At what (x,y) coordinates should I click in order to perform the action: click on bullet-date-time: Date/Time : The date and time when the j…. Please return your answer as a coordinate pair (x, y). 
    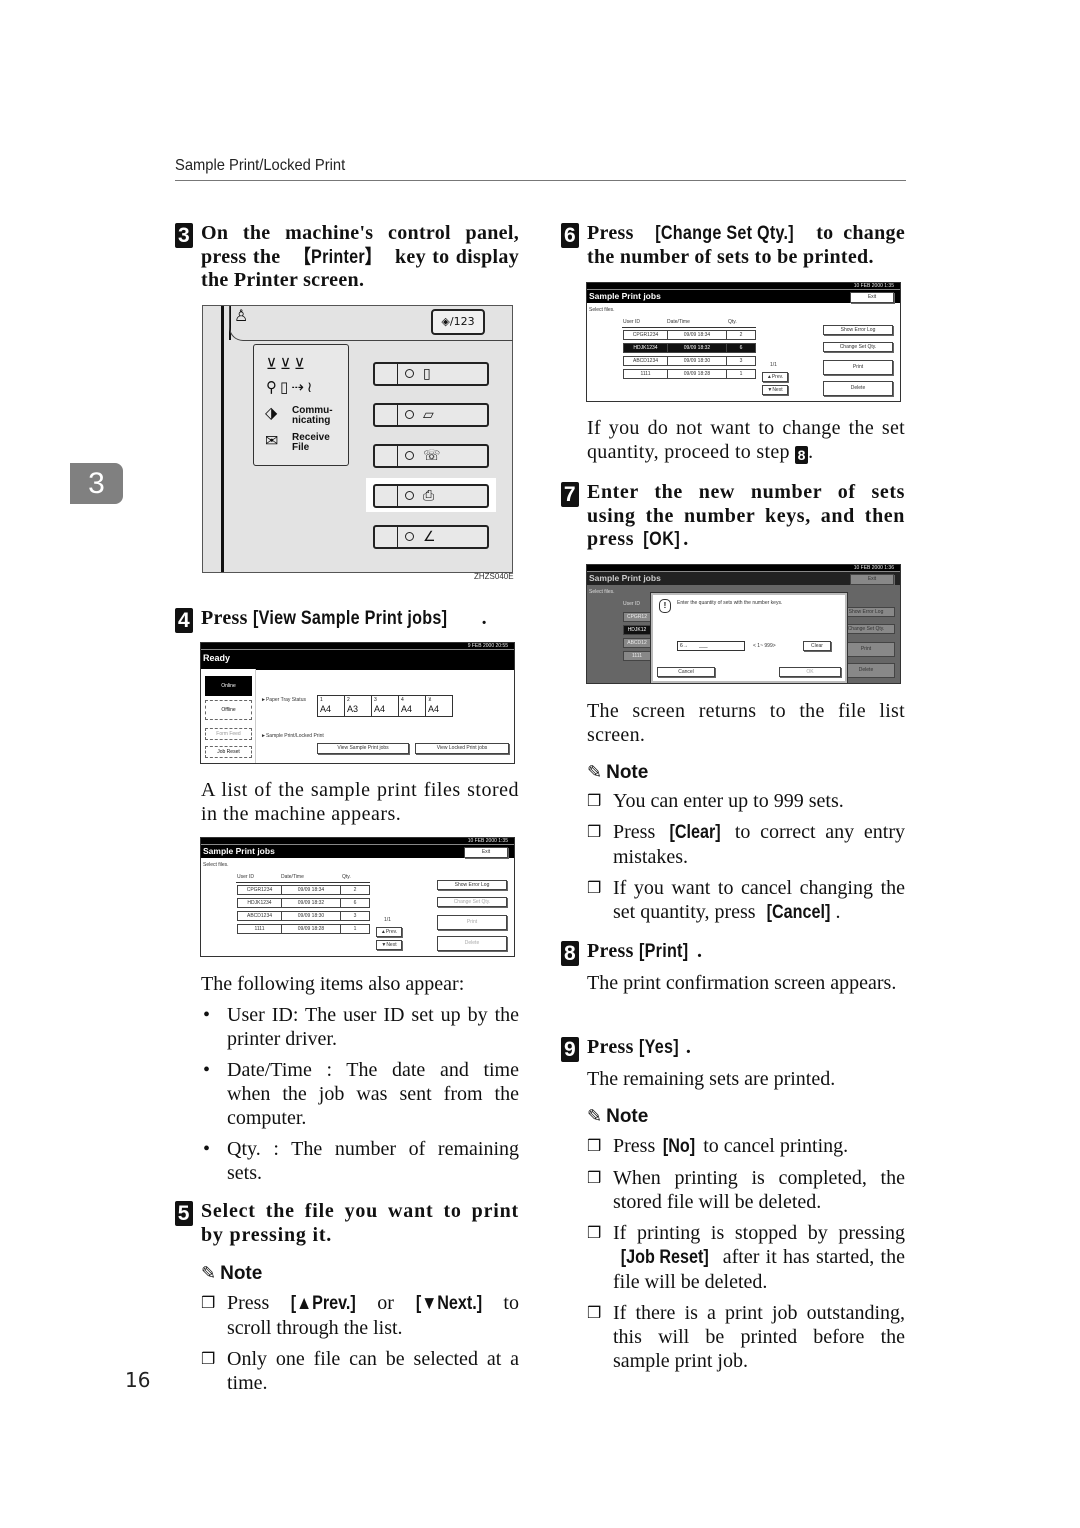
    Looking at the image, I should click on (360, 1094).